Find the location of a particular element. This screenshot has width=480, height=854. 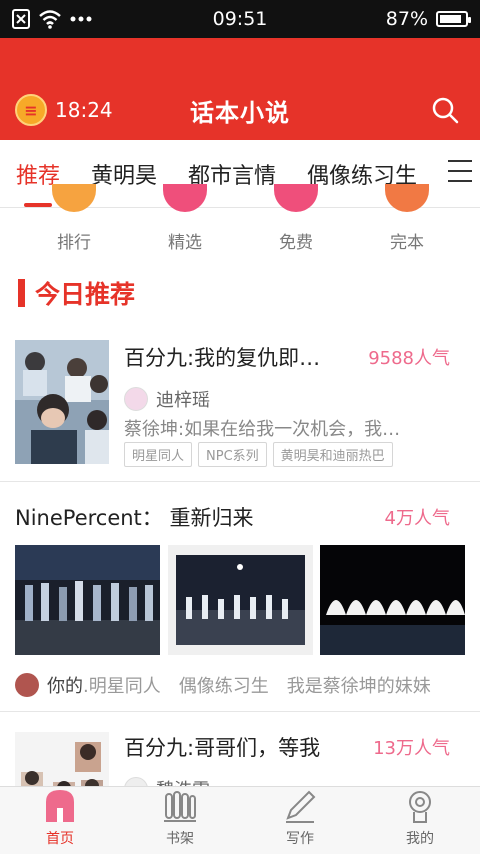

quick-completed-label: 完本 is located at coordinates (407, 243).